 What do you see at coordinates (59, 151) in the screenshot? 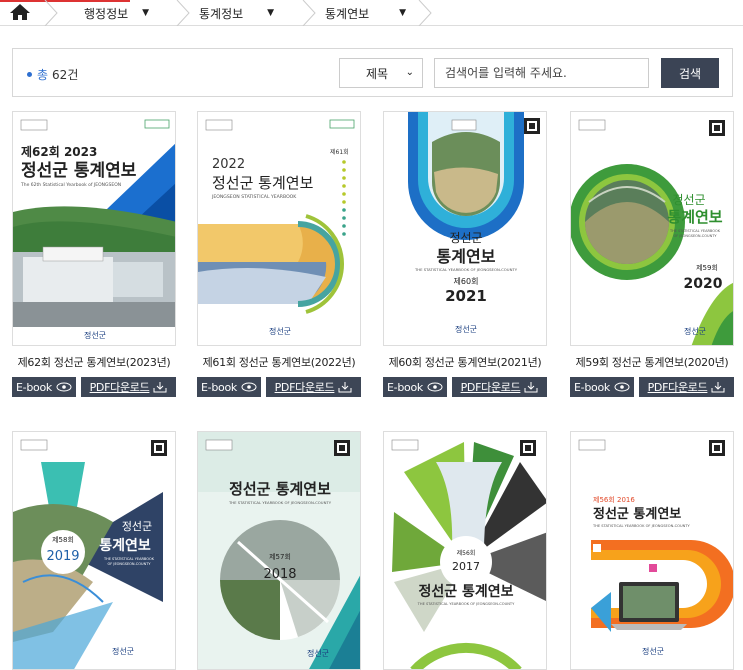
I see `cover-edition: 제62회 2023` at bounding box center [59, 151].